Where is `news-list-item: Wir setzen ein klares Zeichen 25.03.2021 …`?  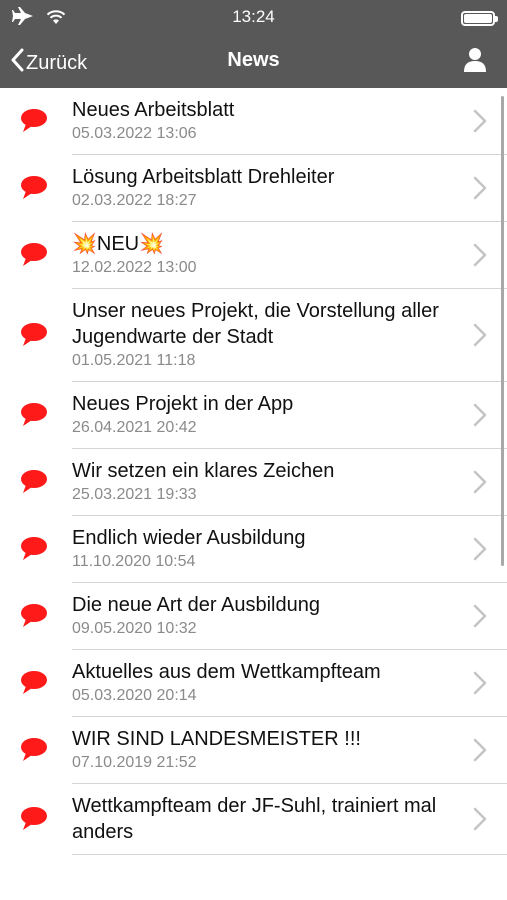
news-list-item: Wir setzen ein klares Zeichen 25.03.2021 … is located at coordinates (264, 482).